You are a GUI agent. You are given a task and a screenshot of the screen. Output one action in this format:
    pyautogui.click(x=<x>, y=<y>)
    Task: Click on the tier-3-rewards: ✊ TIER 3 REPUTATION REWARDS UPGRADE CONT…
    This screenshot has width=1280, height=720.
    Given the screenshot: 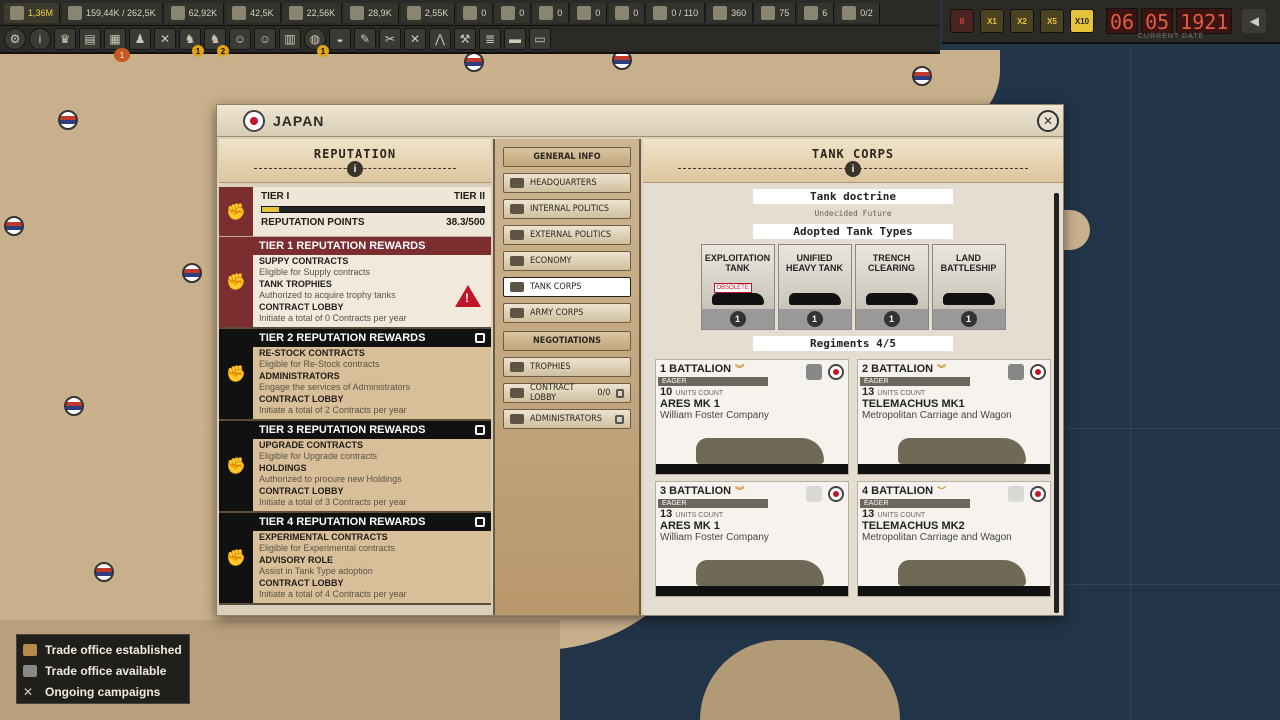 What is the action you would take?
    pyautogui.click(x=355, y=467)
    